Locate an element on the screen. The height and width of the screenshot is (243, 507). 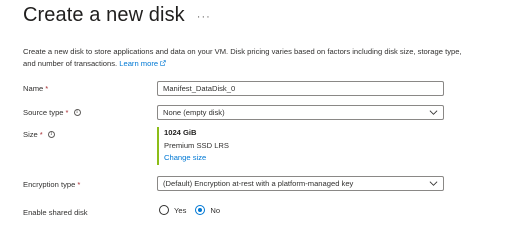
radio-no is located at coordinates (200, 210).